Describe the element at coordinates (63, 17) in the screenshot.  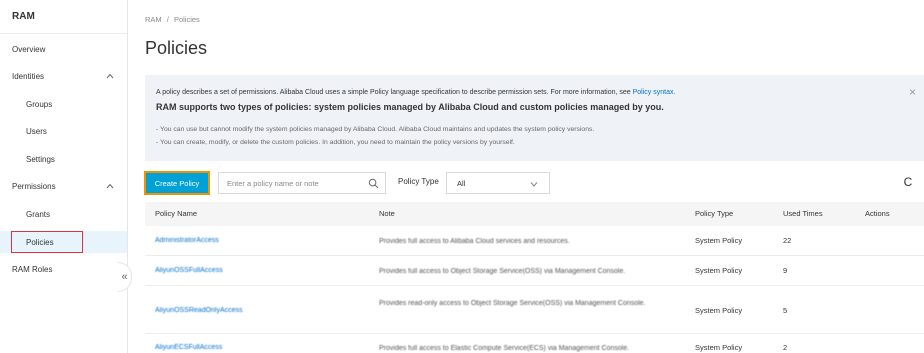
I see `sidebar-title: RAM` at that location.